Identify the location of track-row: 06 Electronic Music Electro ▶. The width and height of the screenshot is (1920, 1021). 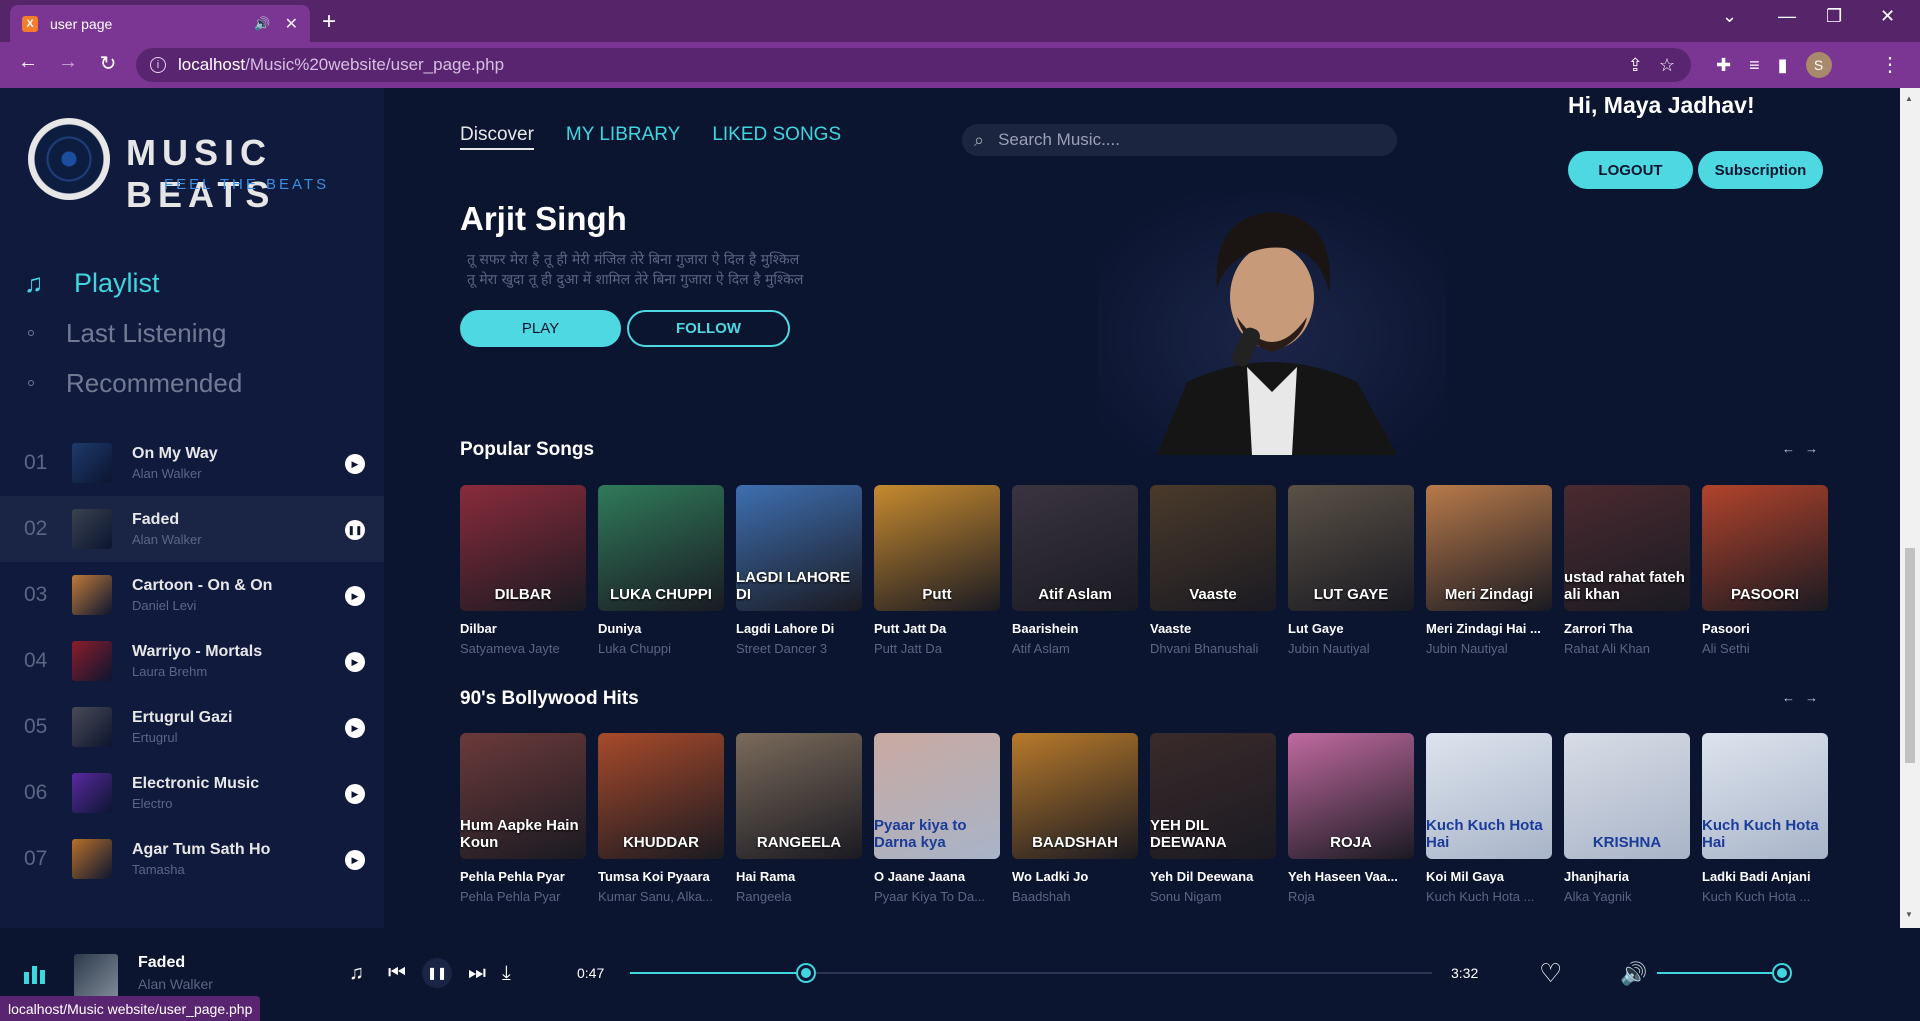
(192, 793).